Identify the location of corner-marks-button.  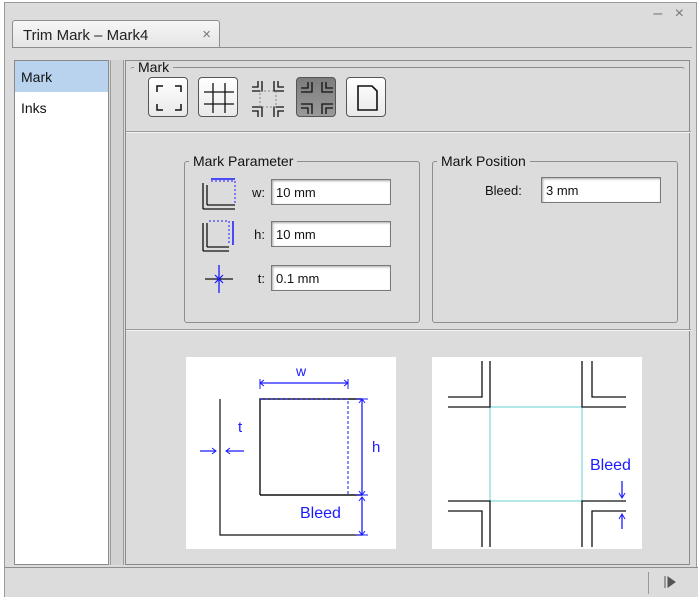
(168, 97).